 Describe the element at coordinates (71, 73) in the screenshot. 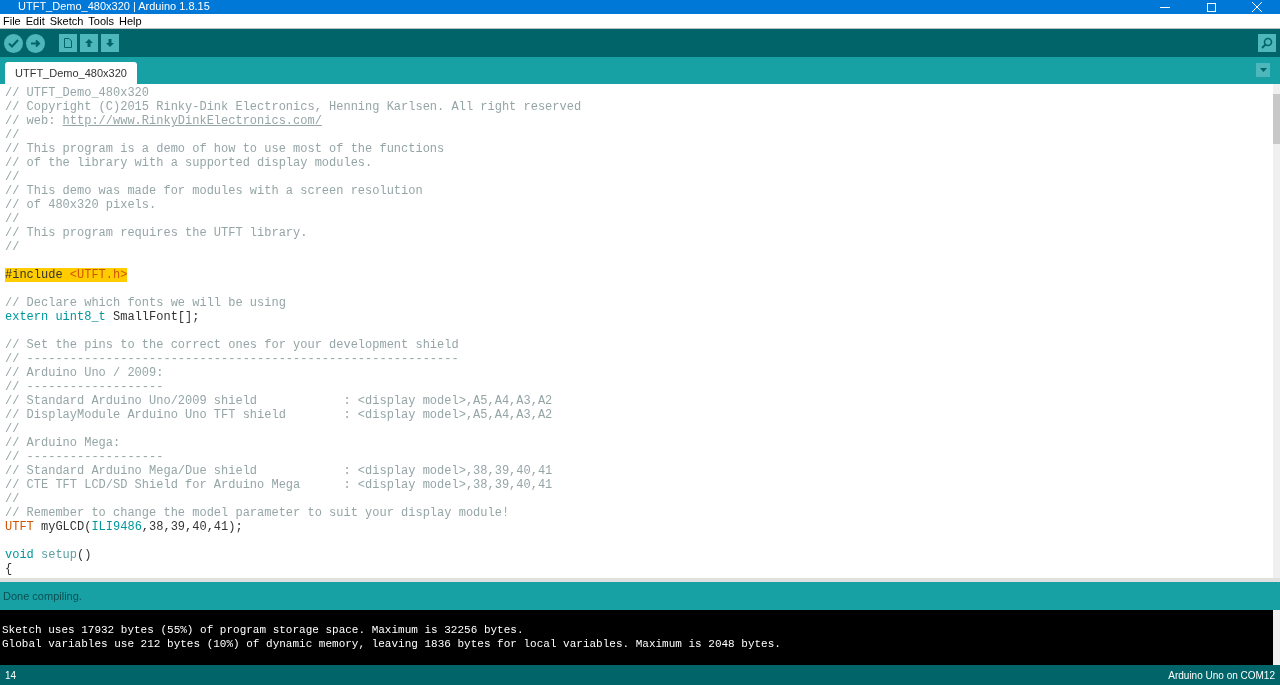

I see `file-tab: UTFT_Demo_480x320` at that location.